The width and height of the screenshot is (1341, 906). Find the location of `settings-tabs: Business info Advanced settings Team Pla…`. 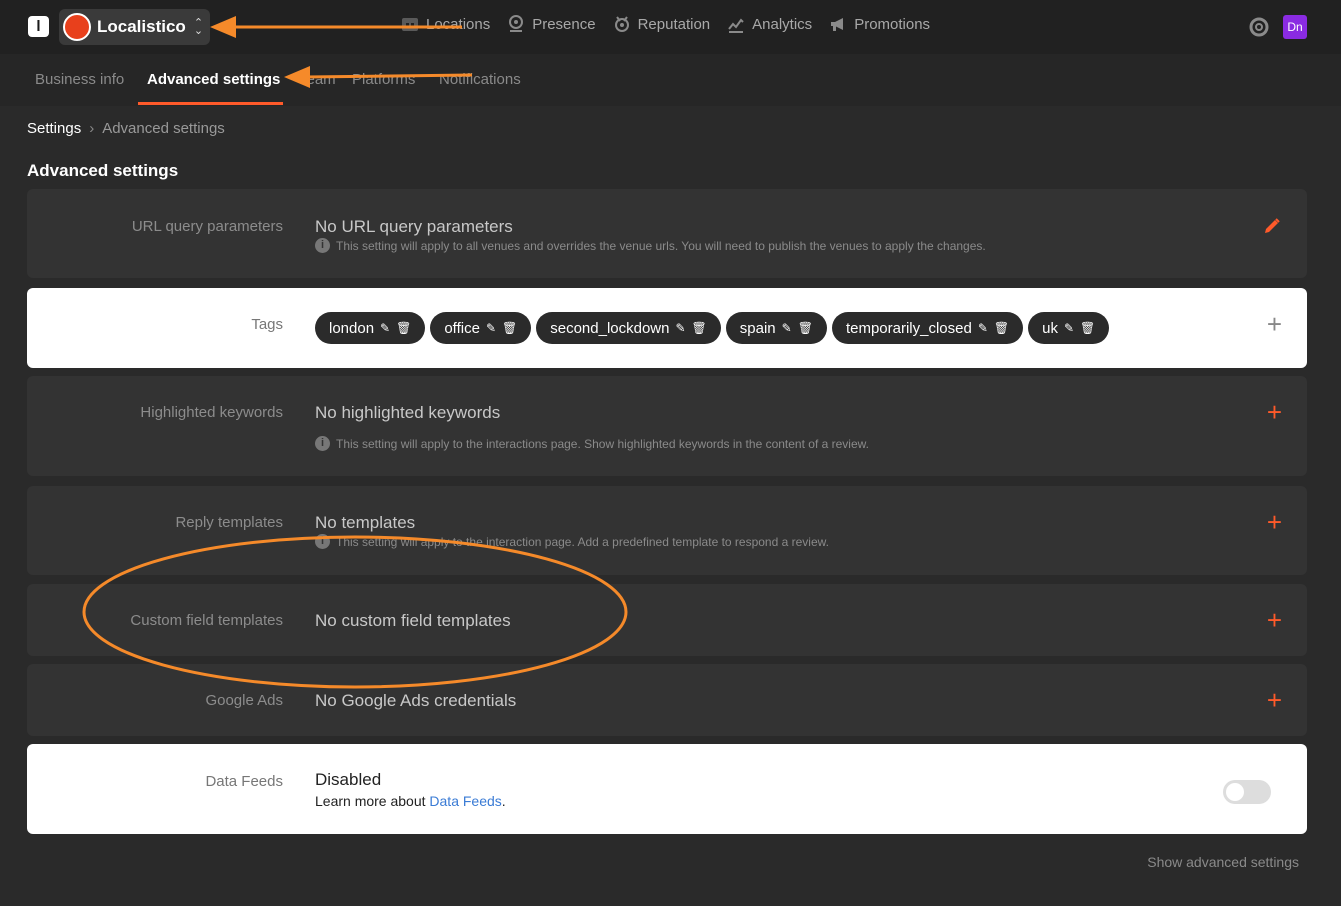

settings-tabs: Business info Advanced settings Team Pla… is located at coordinates (670, 80).